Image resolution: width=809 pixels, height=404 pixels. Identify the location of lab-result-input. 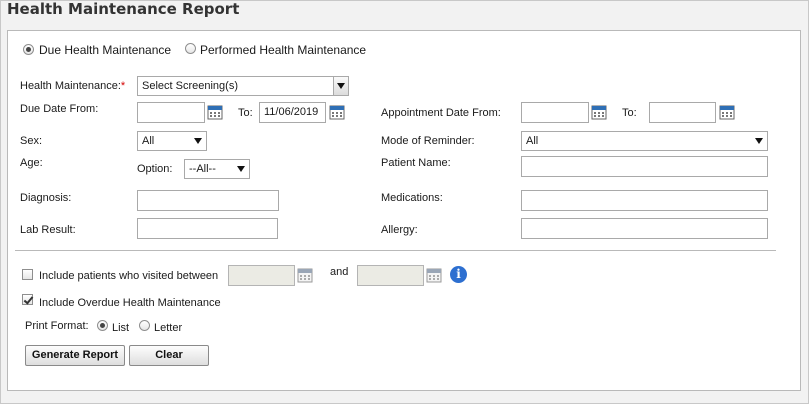
(207, 228).